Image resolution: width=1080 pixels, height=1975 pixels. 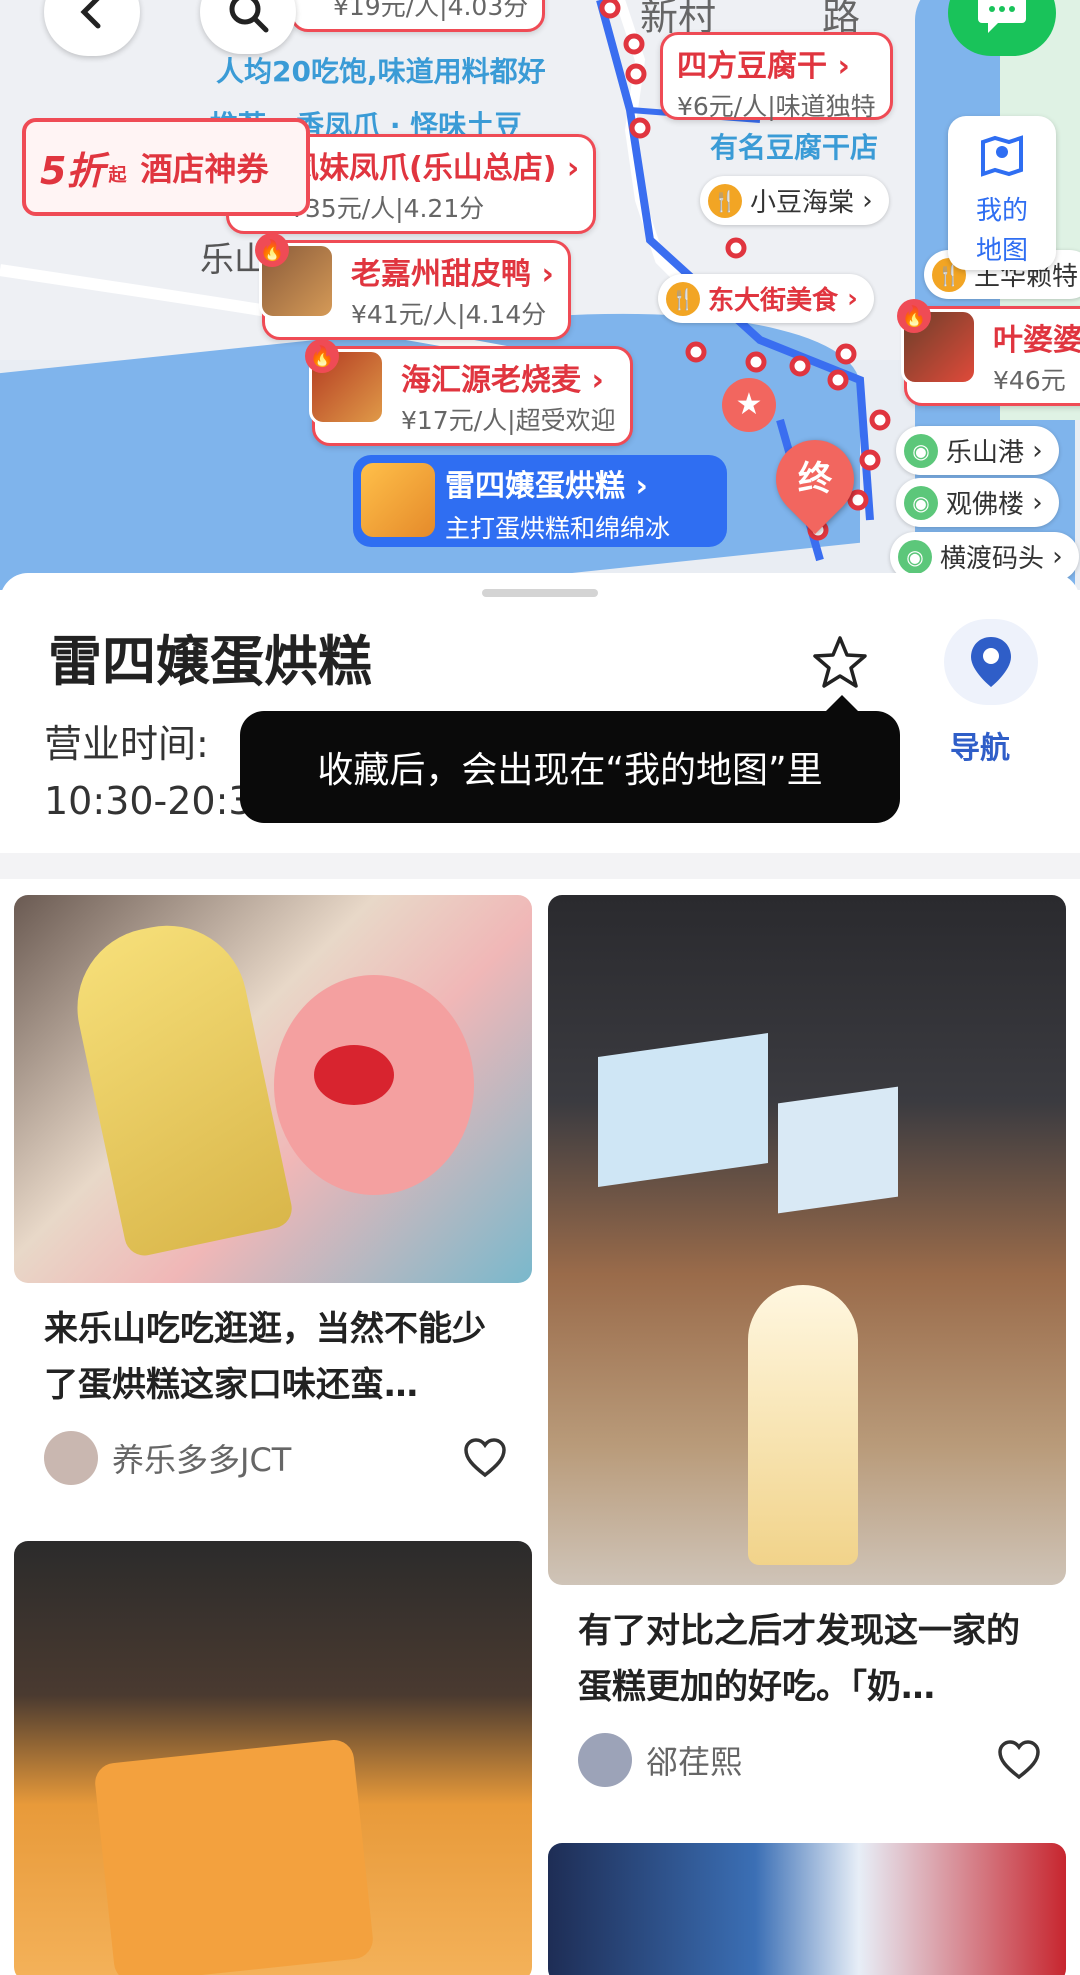 What do you see at coordinates (249, 16) in the screenshot?
I see `search-icon` at bounding box center [249, 16].